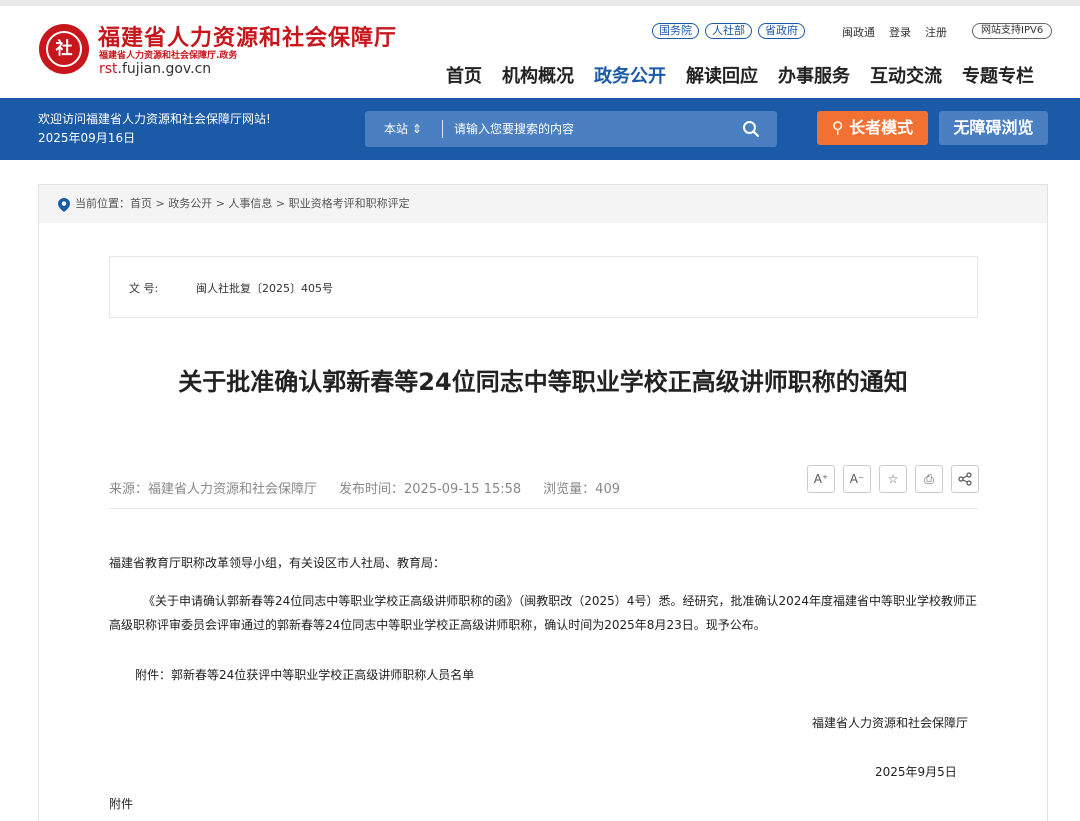 The image size is (1080, 821). Describe the element at coordinates (751, 129) in the screenshot. I see `search-icon` at that location.